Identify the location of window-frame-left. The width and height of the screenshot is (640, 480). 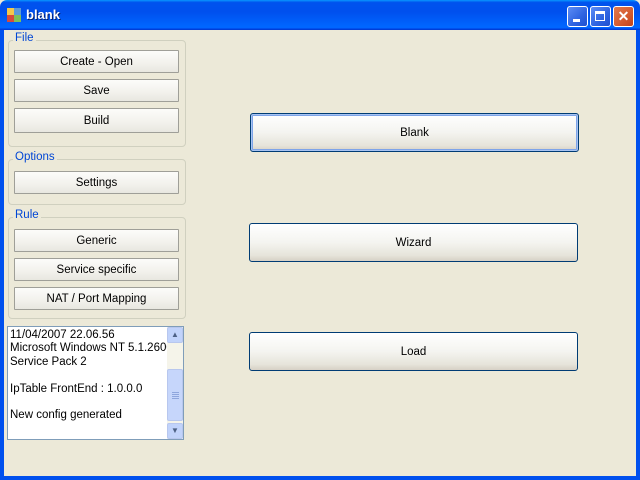
(2, 255).